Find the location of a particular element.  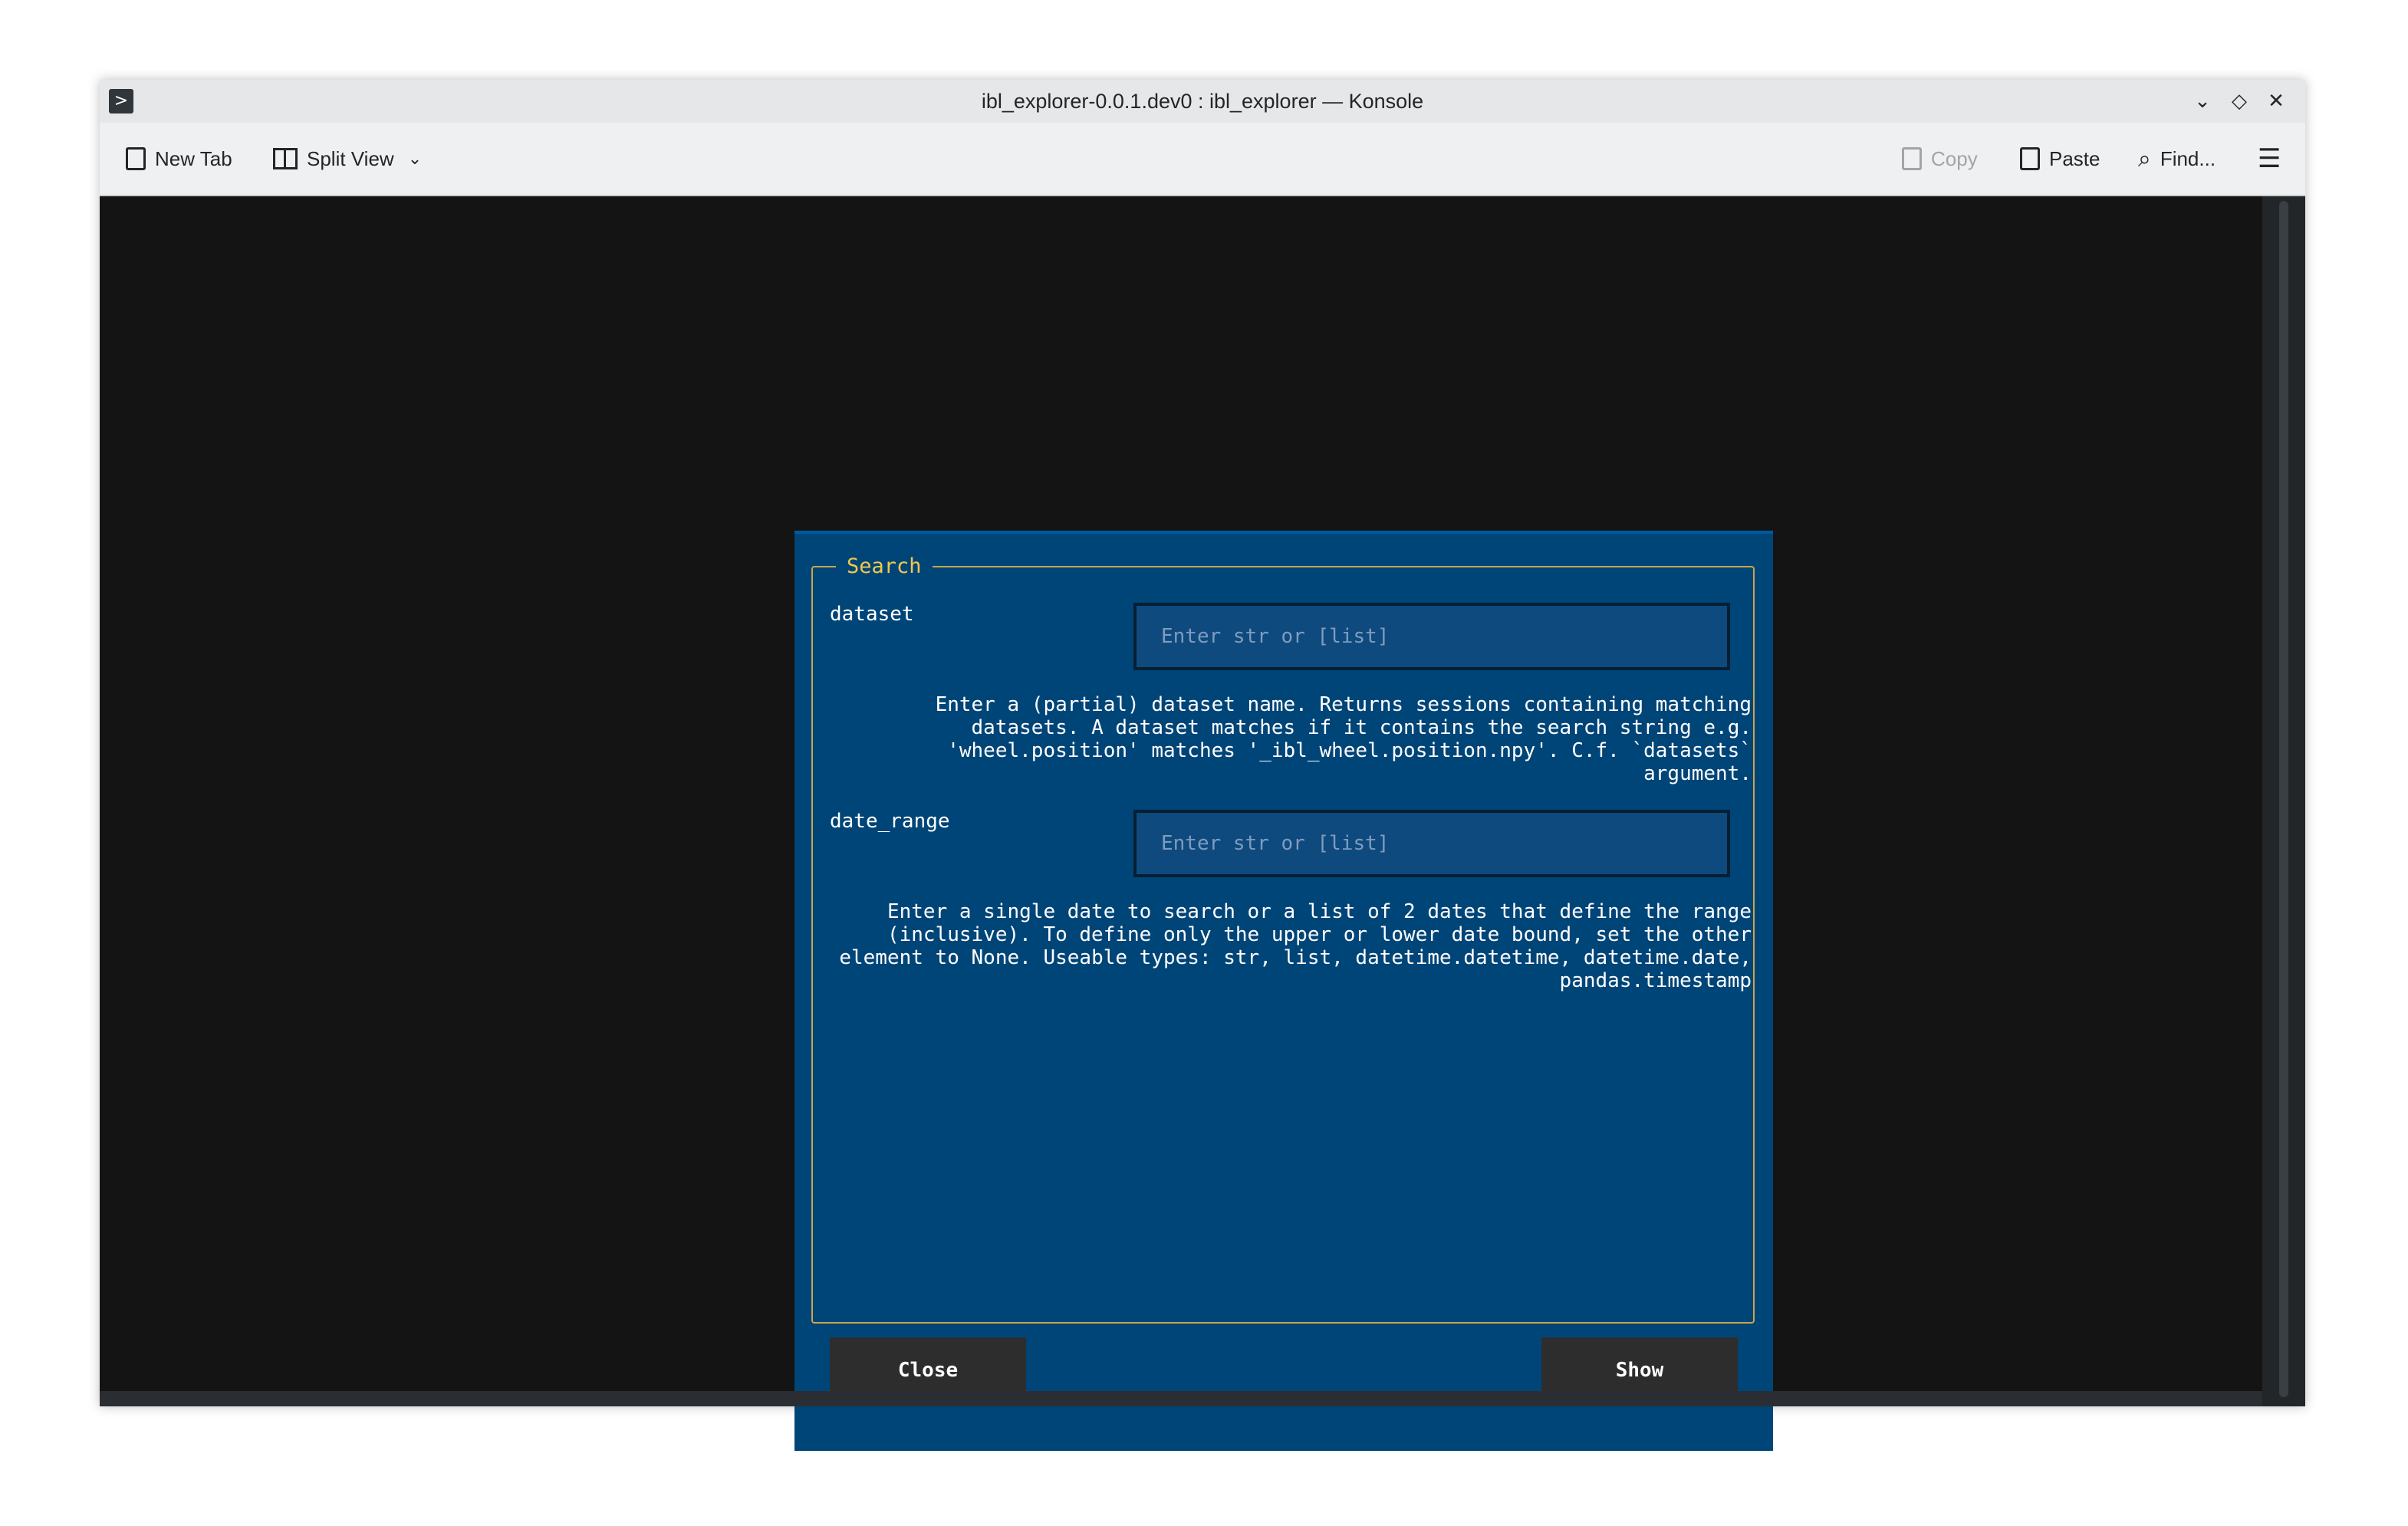

search-legend: Search is located at coordinates (884, 566).